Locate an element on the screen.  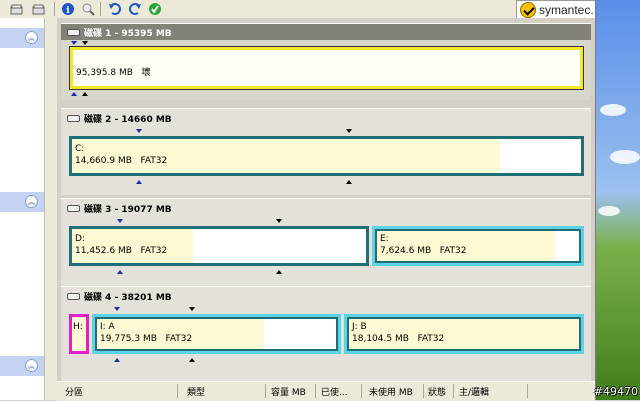
partition-c: C: 14,660.9 MB FAT32 is located at coordinates (326, 156).